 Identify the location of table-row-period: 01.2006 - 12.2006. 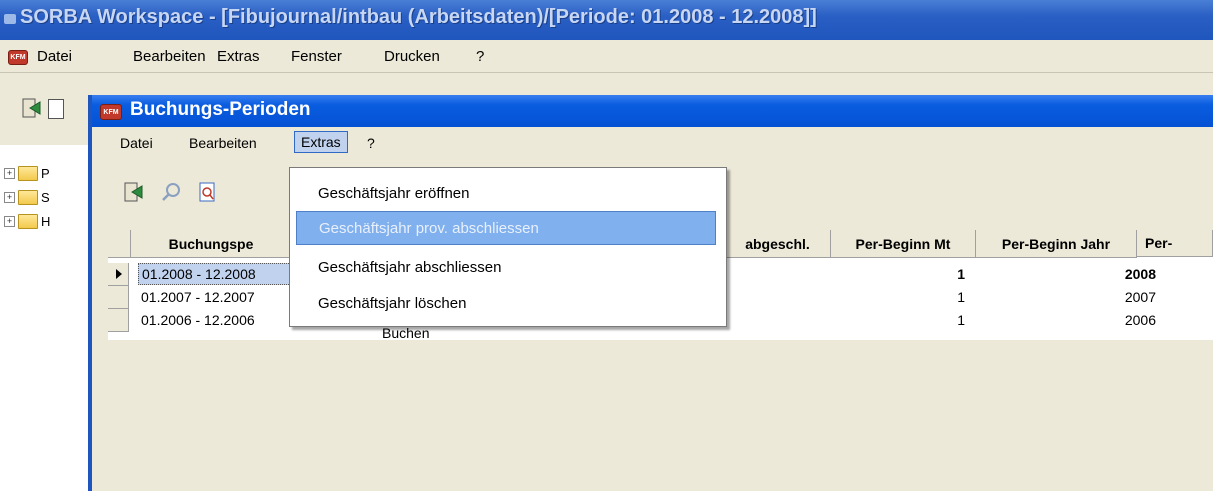
(216, 320).